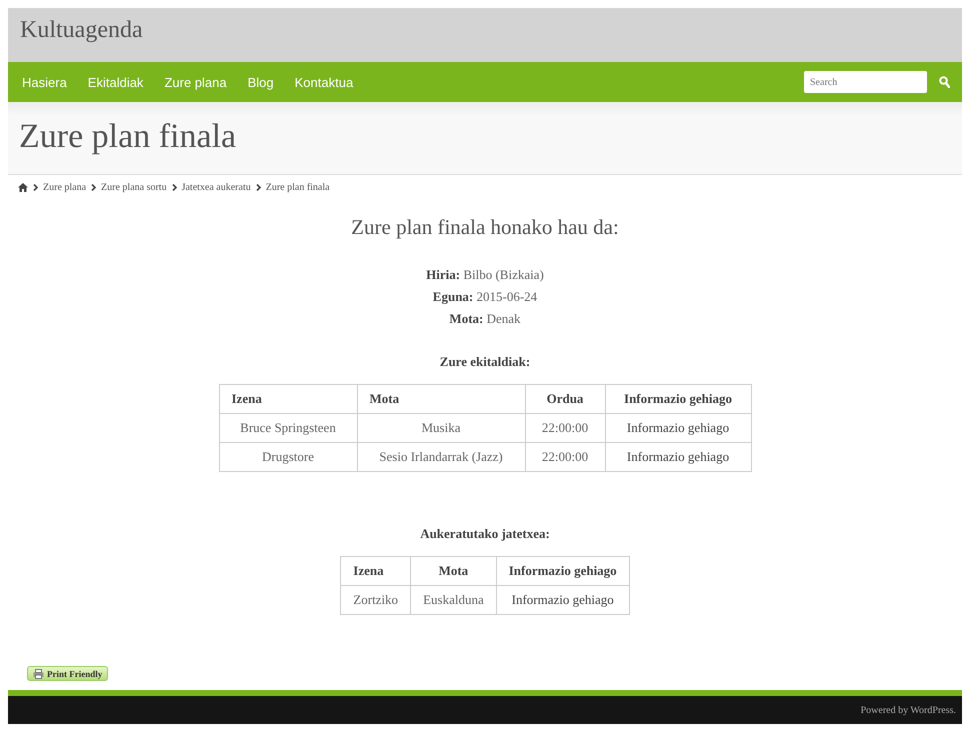 This screenshot has height=736, width=970. Describe the element at coordinates (288, 428) in the screenshot. I see `table-cell: Bruce Springsteen` at that location.